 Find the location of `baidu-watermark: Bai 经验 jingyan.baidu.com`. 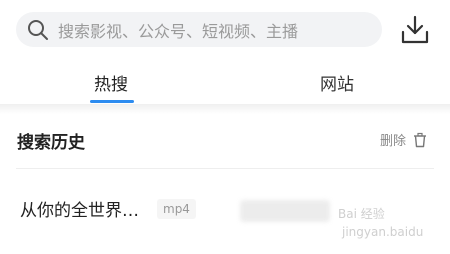

baidu-watermark: Bai 经验 jingyan.baidu.com is located at coordinates (381, 222).